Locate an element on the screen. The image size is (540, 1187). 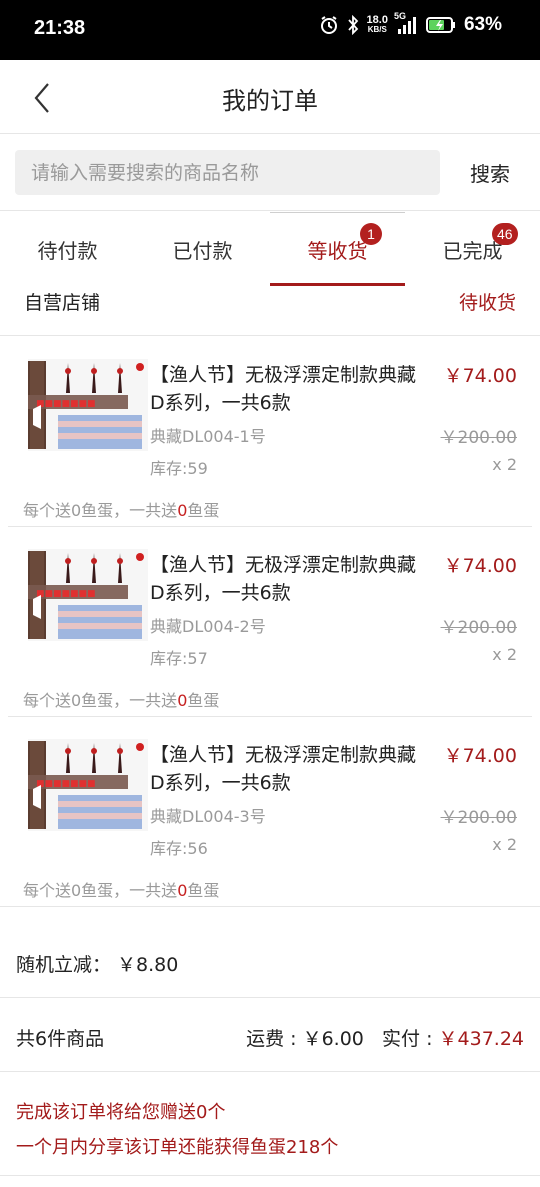
page-title: 我的订单 is located at coordinates (270, 101).